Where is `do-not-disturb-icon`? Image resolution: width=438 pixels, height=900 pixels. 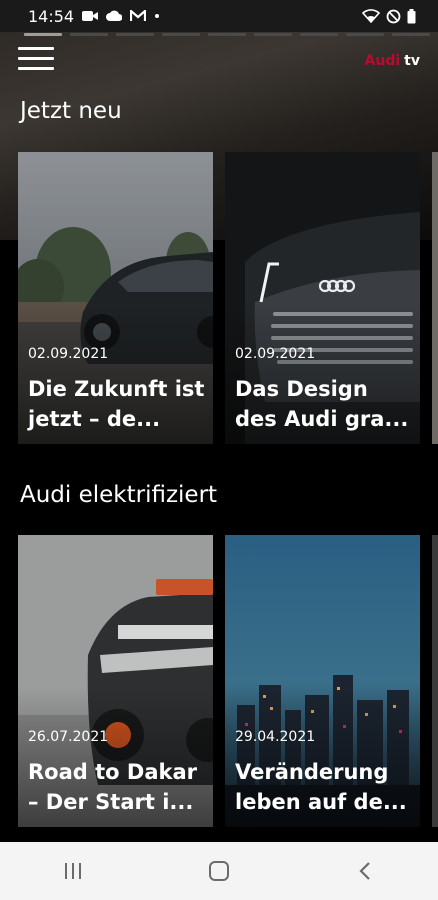 do-not-disturb-icon is located at coordinates (393, 16).